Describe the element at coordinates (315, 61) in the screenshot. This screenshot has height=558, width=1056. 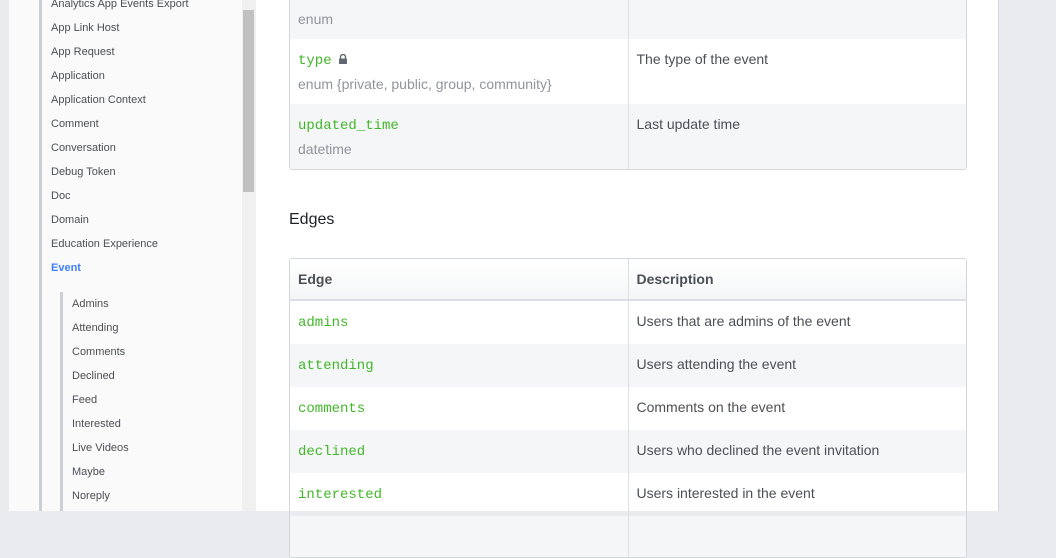
I see `field-name: type` at that location.